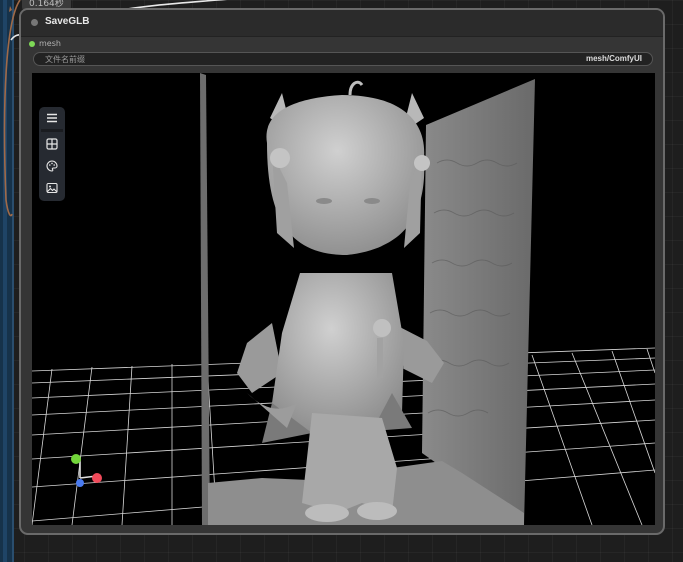 The width and height of the screenshot is (683, 562). What do you see at coordinates (478, 302) in the screenshot?
I see `right-wall` at bounding box center [478, 302].